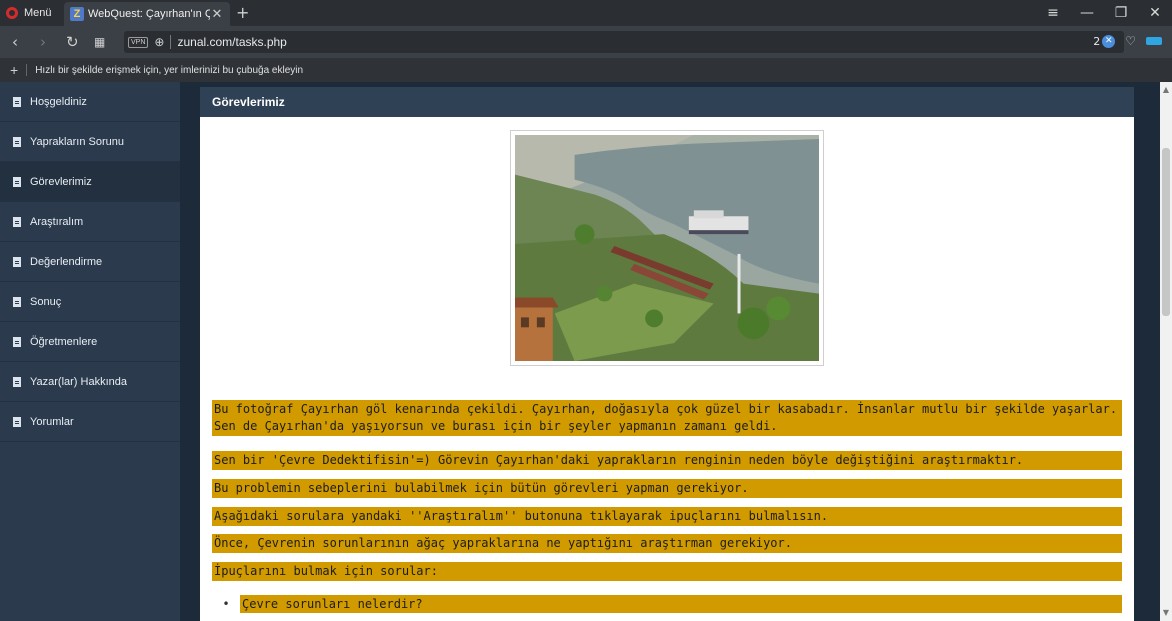 This screenshot has width=1172, height=621. I want to click on url-field: VPN ⊕ zunal.com/tasks.php, so click(624, 42).